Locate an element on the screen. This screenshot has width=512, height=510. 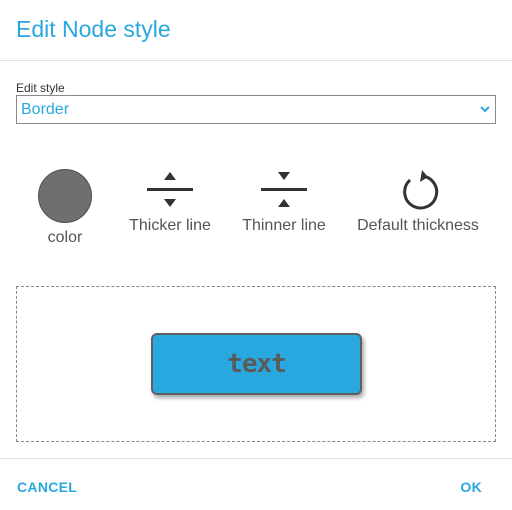
thicker-line-icon is located at coordinates (170, 189).